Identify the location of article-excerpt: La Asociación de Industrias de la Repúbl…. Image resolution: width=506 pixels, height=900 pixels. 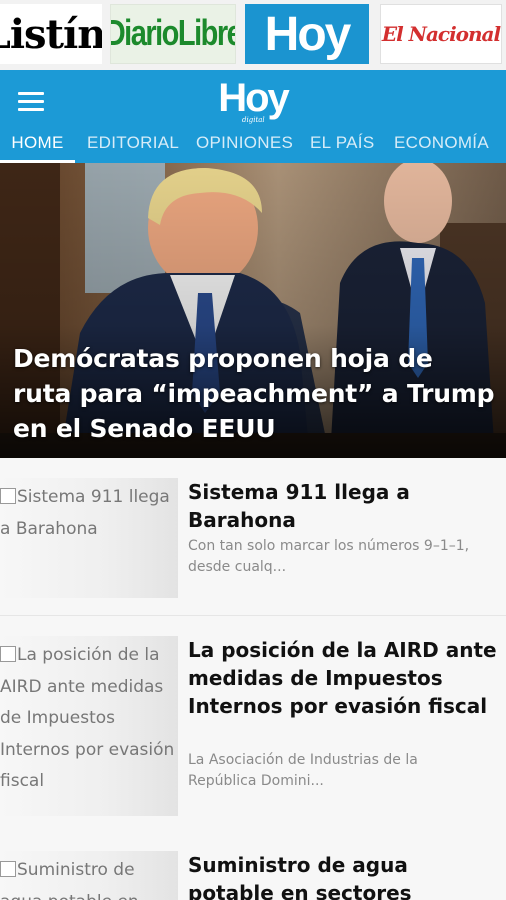
(303, 770).